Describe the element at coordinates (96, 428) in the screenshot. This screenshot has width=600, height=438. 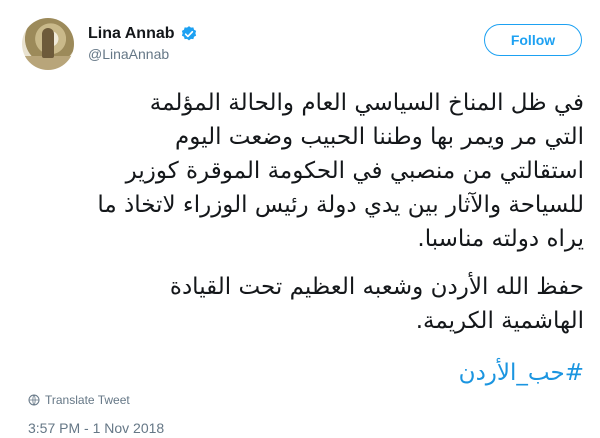
I see `tweet-timestamp: 3:57 PM - 1 Nov 2018` at that location.